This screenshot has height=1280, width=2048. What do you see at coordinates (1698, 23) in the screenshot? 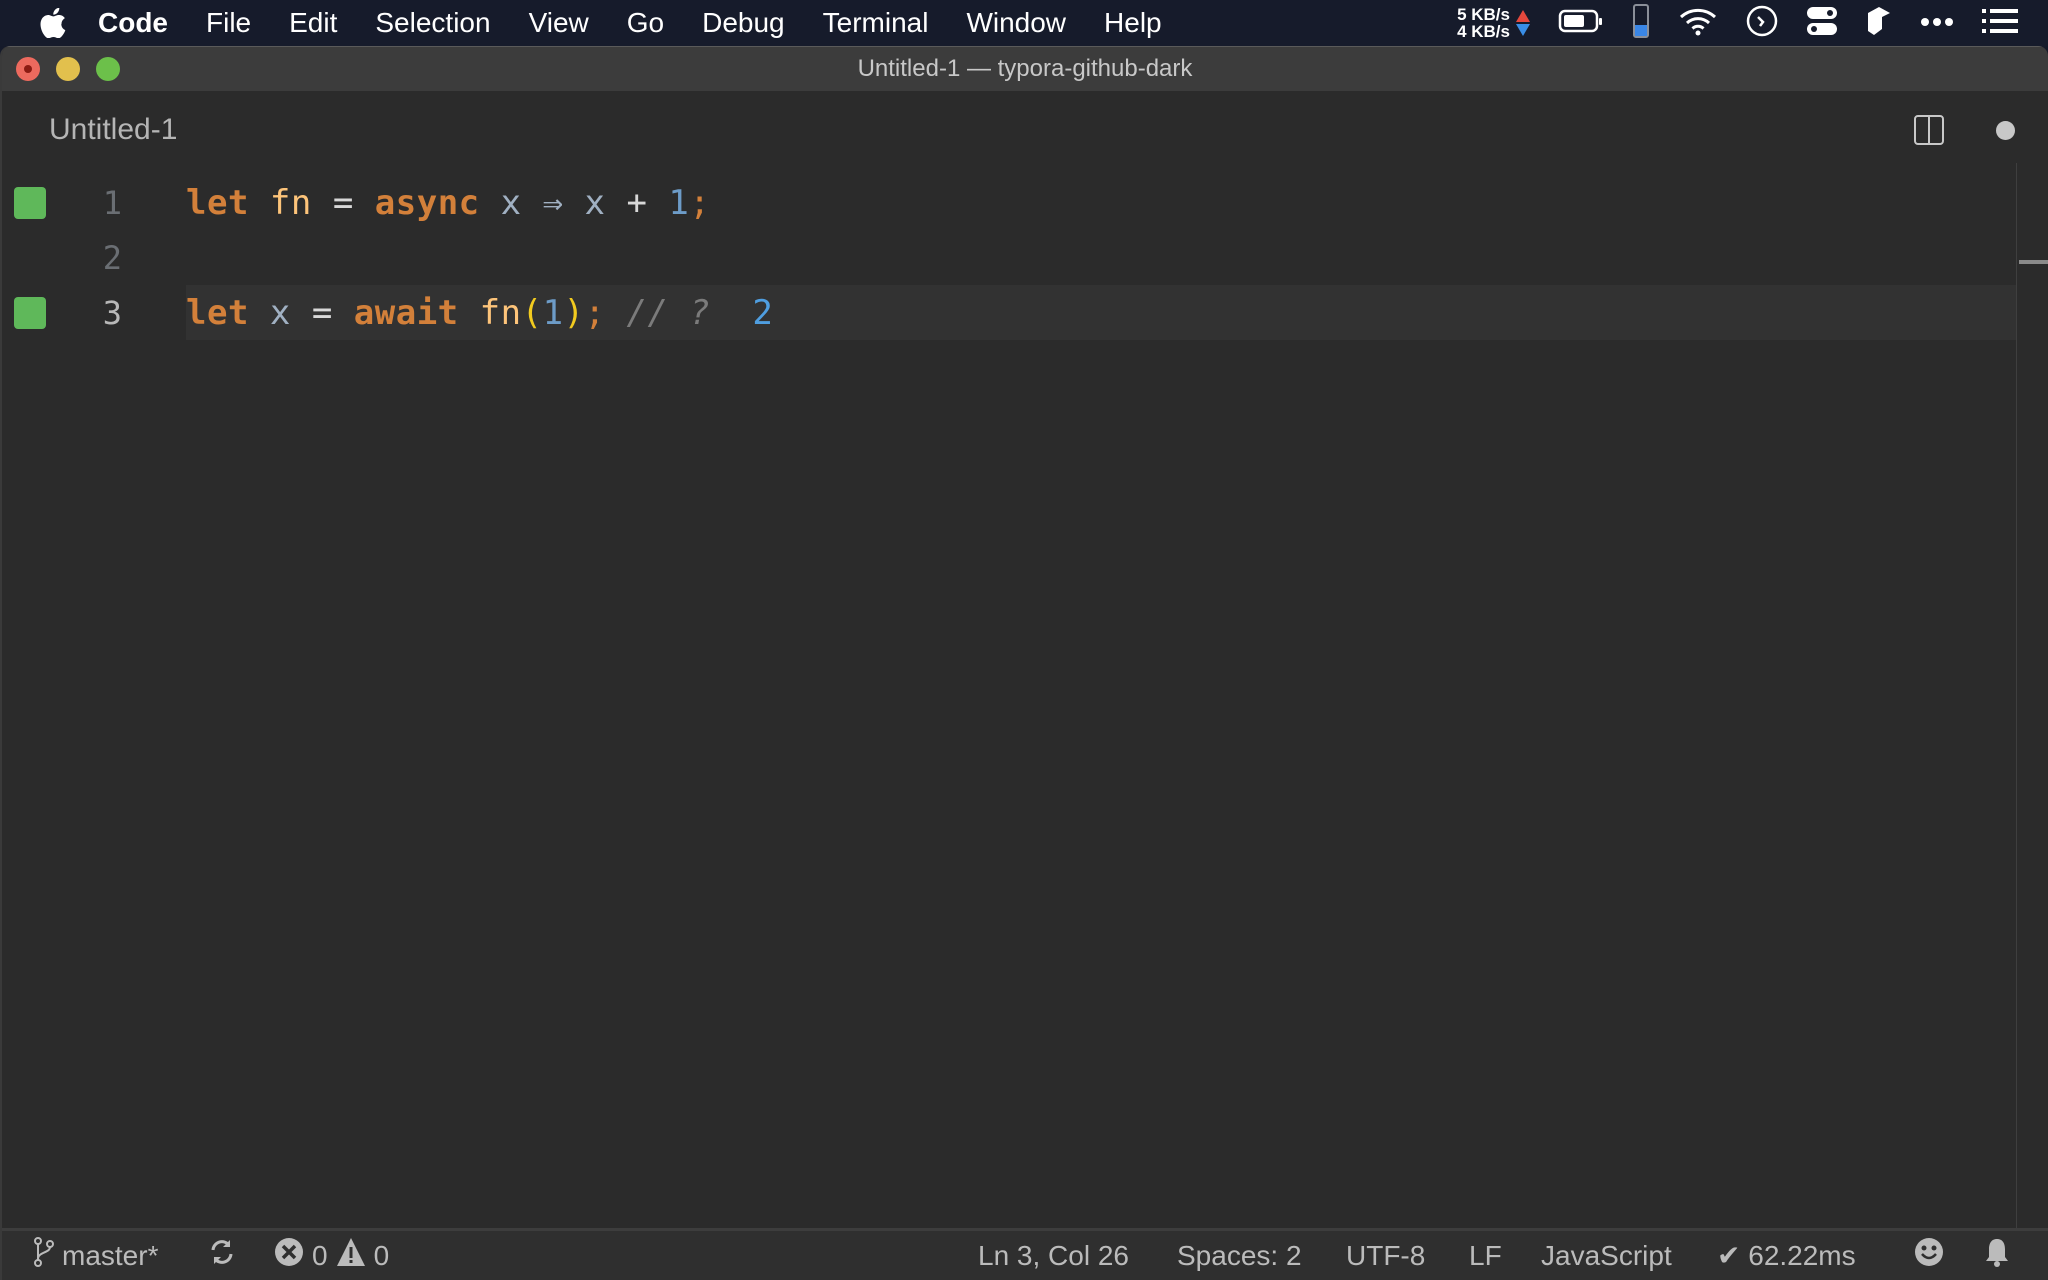
I see `wifi-icon` at bounding box center [1698, 23].